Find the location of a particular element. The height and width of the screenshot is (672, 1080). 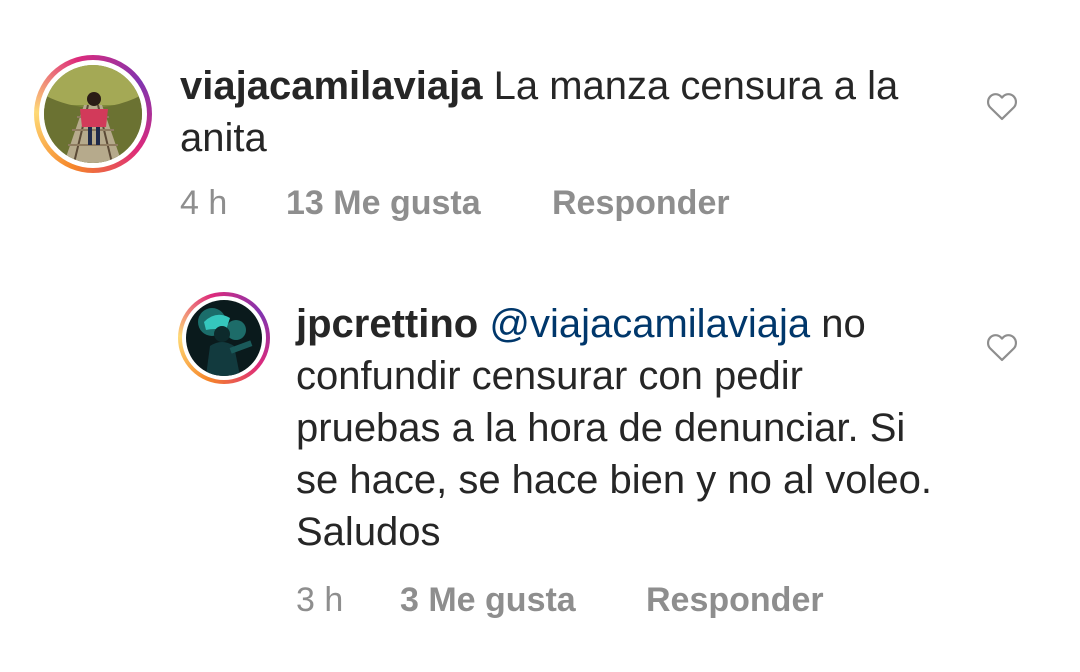

avatar-photo-concert is located at coordinates (224, 338).